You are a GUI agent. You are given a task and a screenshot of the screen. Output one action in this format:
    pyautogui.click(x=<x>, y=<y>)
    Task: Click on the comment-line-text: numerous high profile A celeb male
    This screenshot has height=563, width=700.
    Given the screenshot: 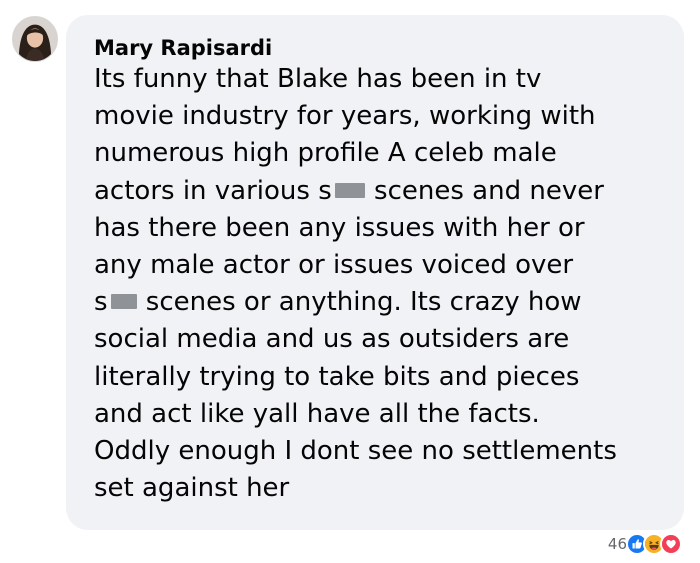 What is the action you would take?
    pyautogui.click(x=325, y=153)
    